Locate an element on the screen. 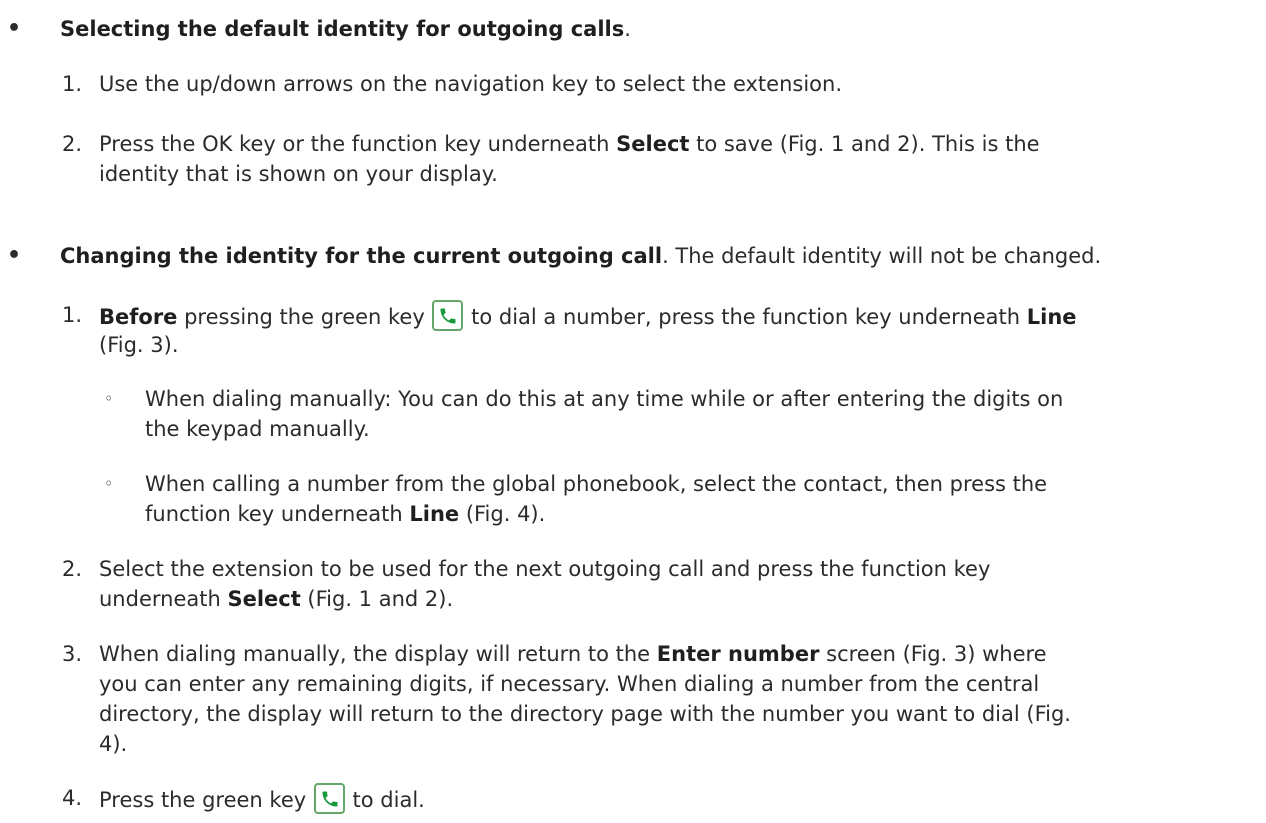  step-text-continued: (Fig. 3). is located at coordinates (139, 345).